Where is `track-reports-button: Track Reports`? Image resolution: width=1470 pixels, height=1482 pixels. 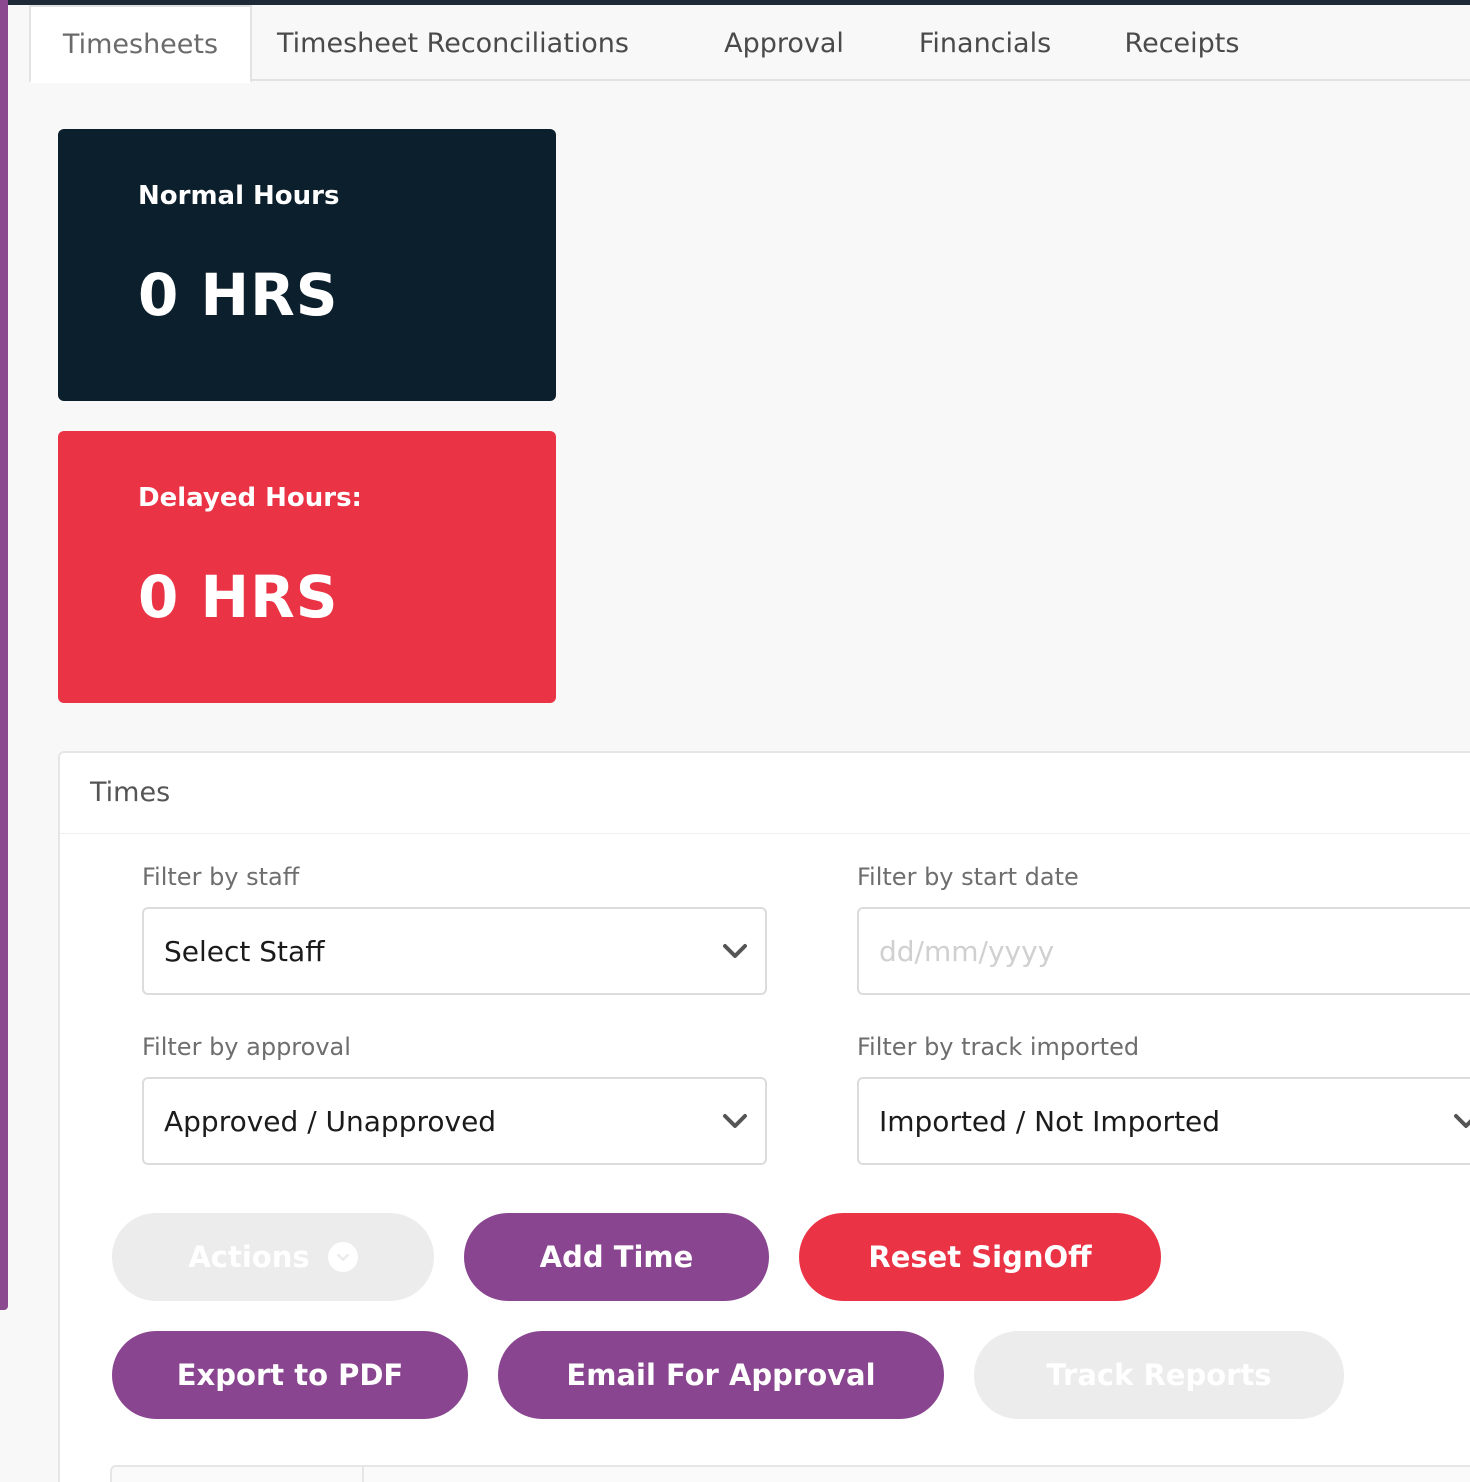 track-reports-button: Track Reports is located at coordinates (1159, 1375).